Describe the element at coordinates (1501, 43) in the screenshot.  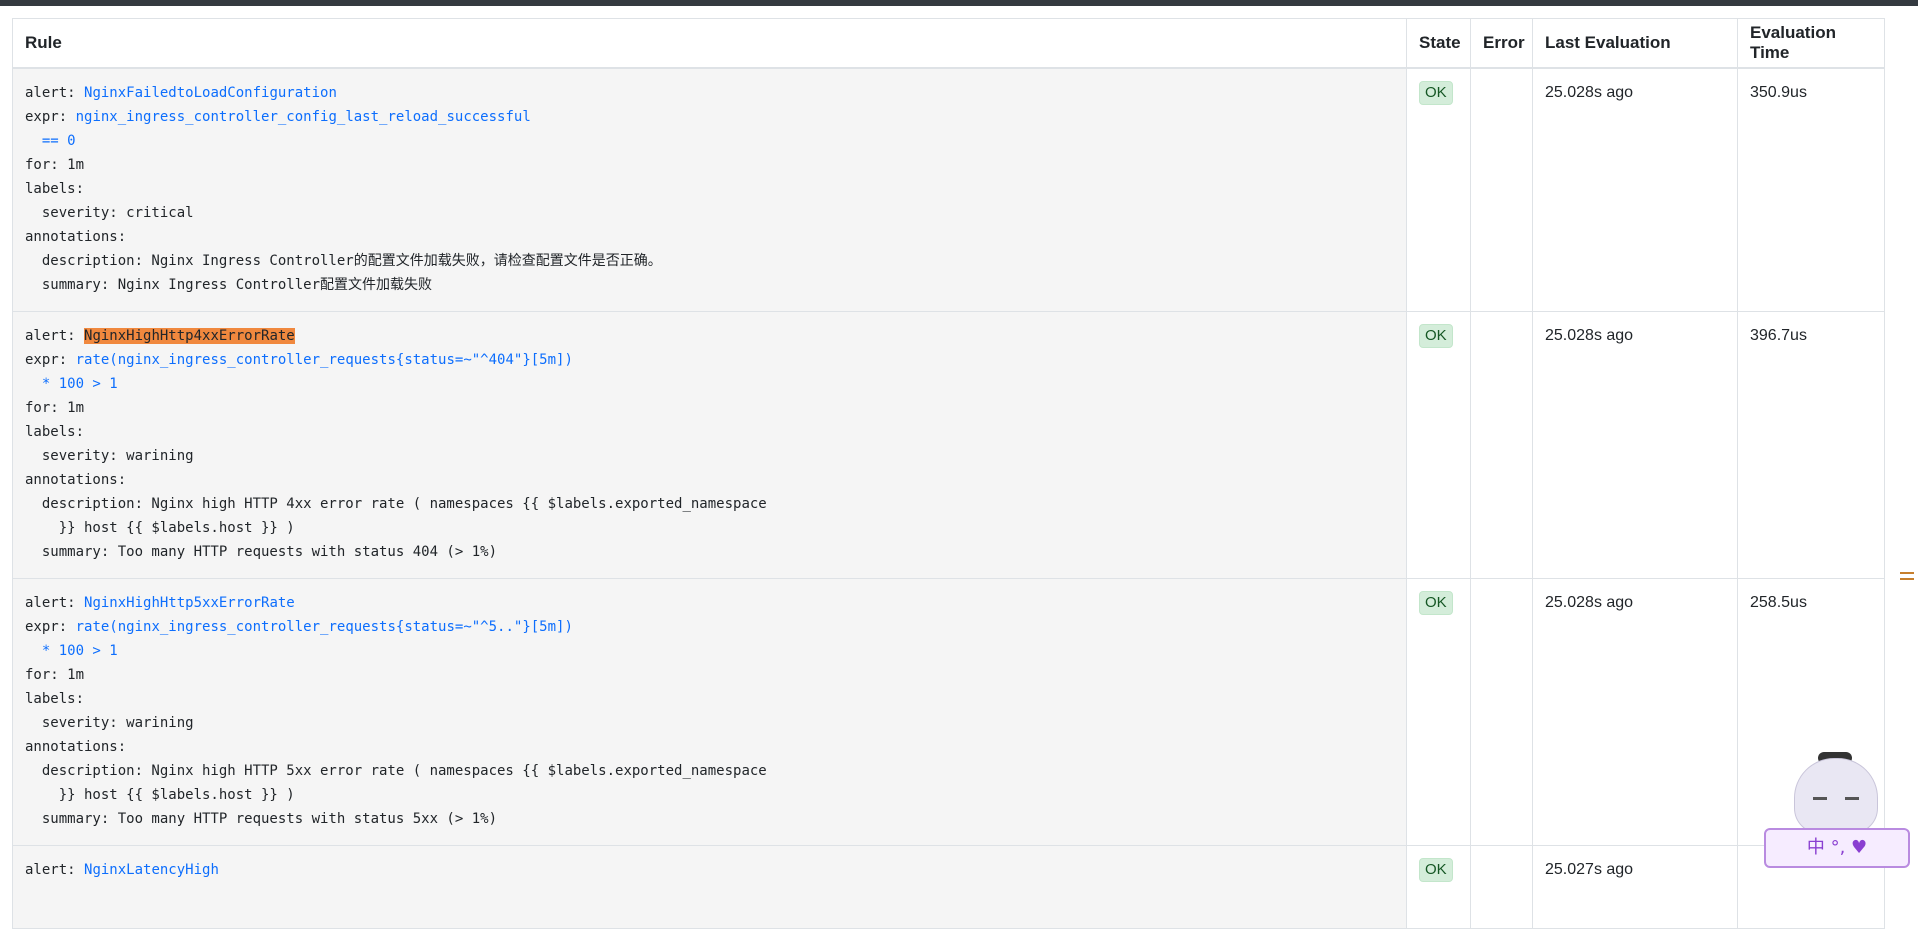
I see `header-error: Error` at that location.